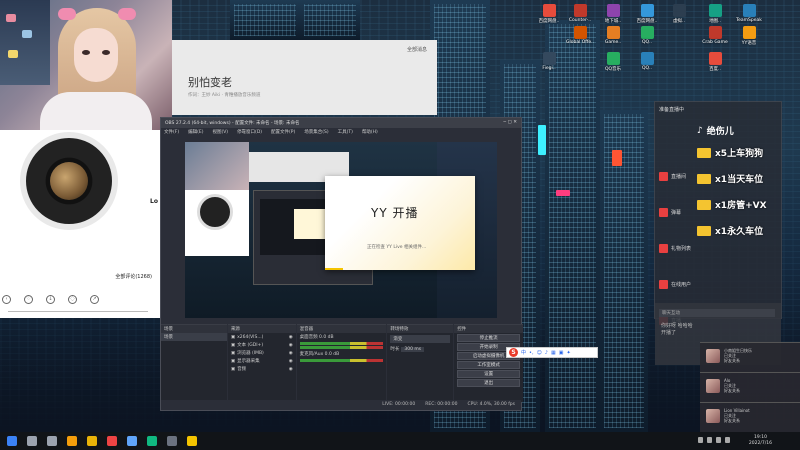 This screenshot has width=800, height=450. Describe the element at coordinates (283, 132) in the screenshot. I see `obs-menu-item: 配置文件(P)` at that location.